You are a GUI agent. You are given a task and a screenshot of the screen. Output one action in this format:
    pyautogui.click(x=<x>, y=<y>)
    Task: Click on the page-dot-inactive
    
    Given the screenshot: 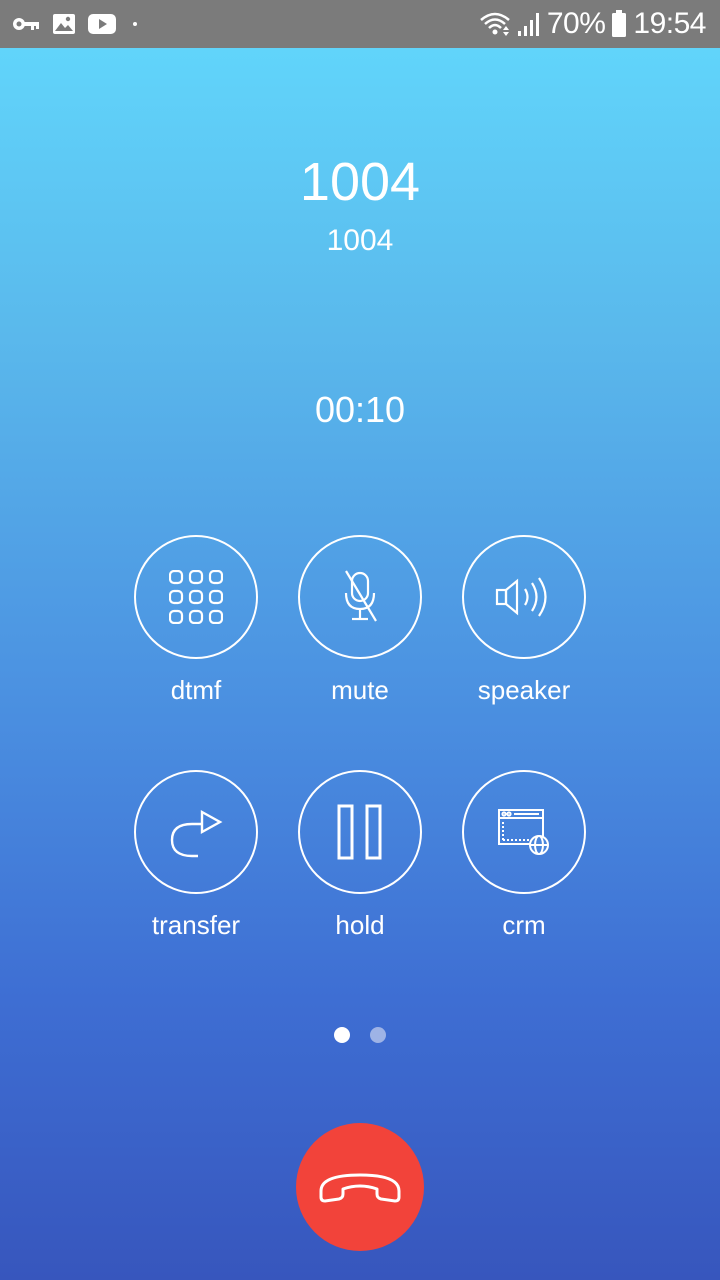 What is the action you would take?
    pyautogui.click(x=378, y=1035)
    